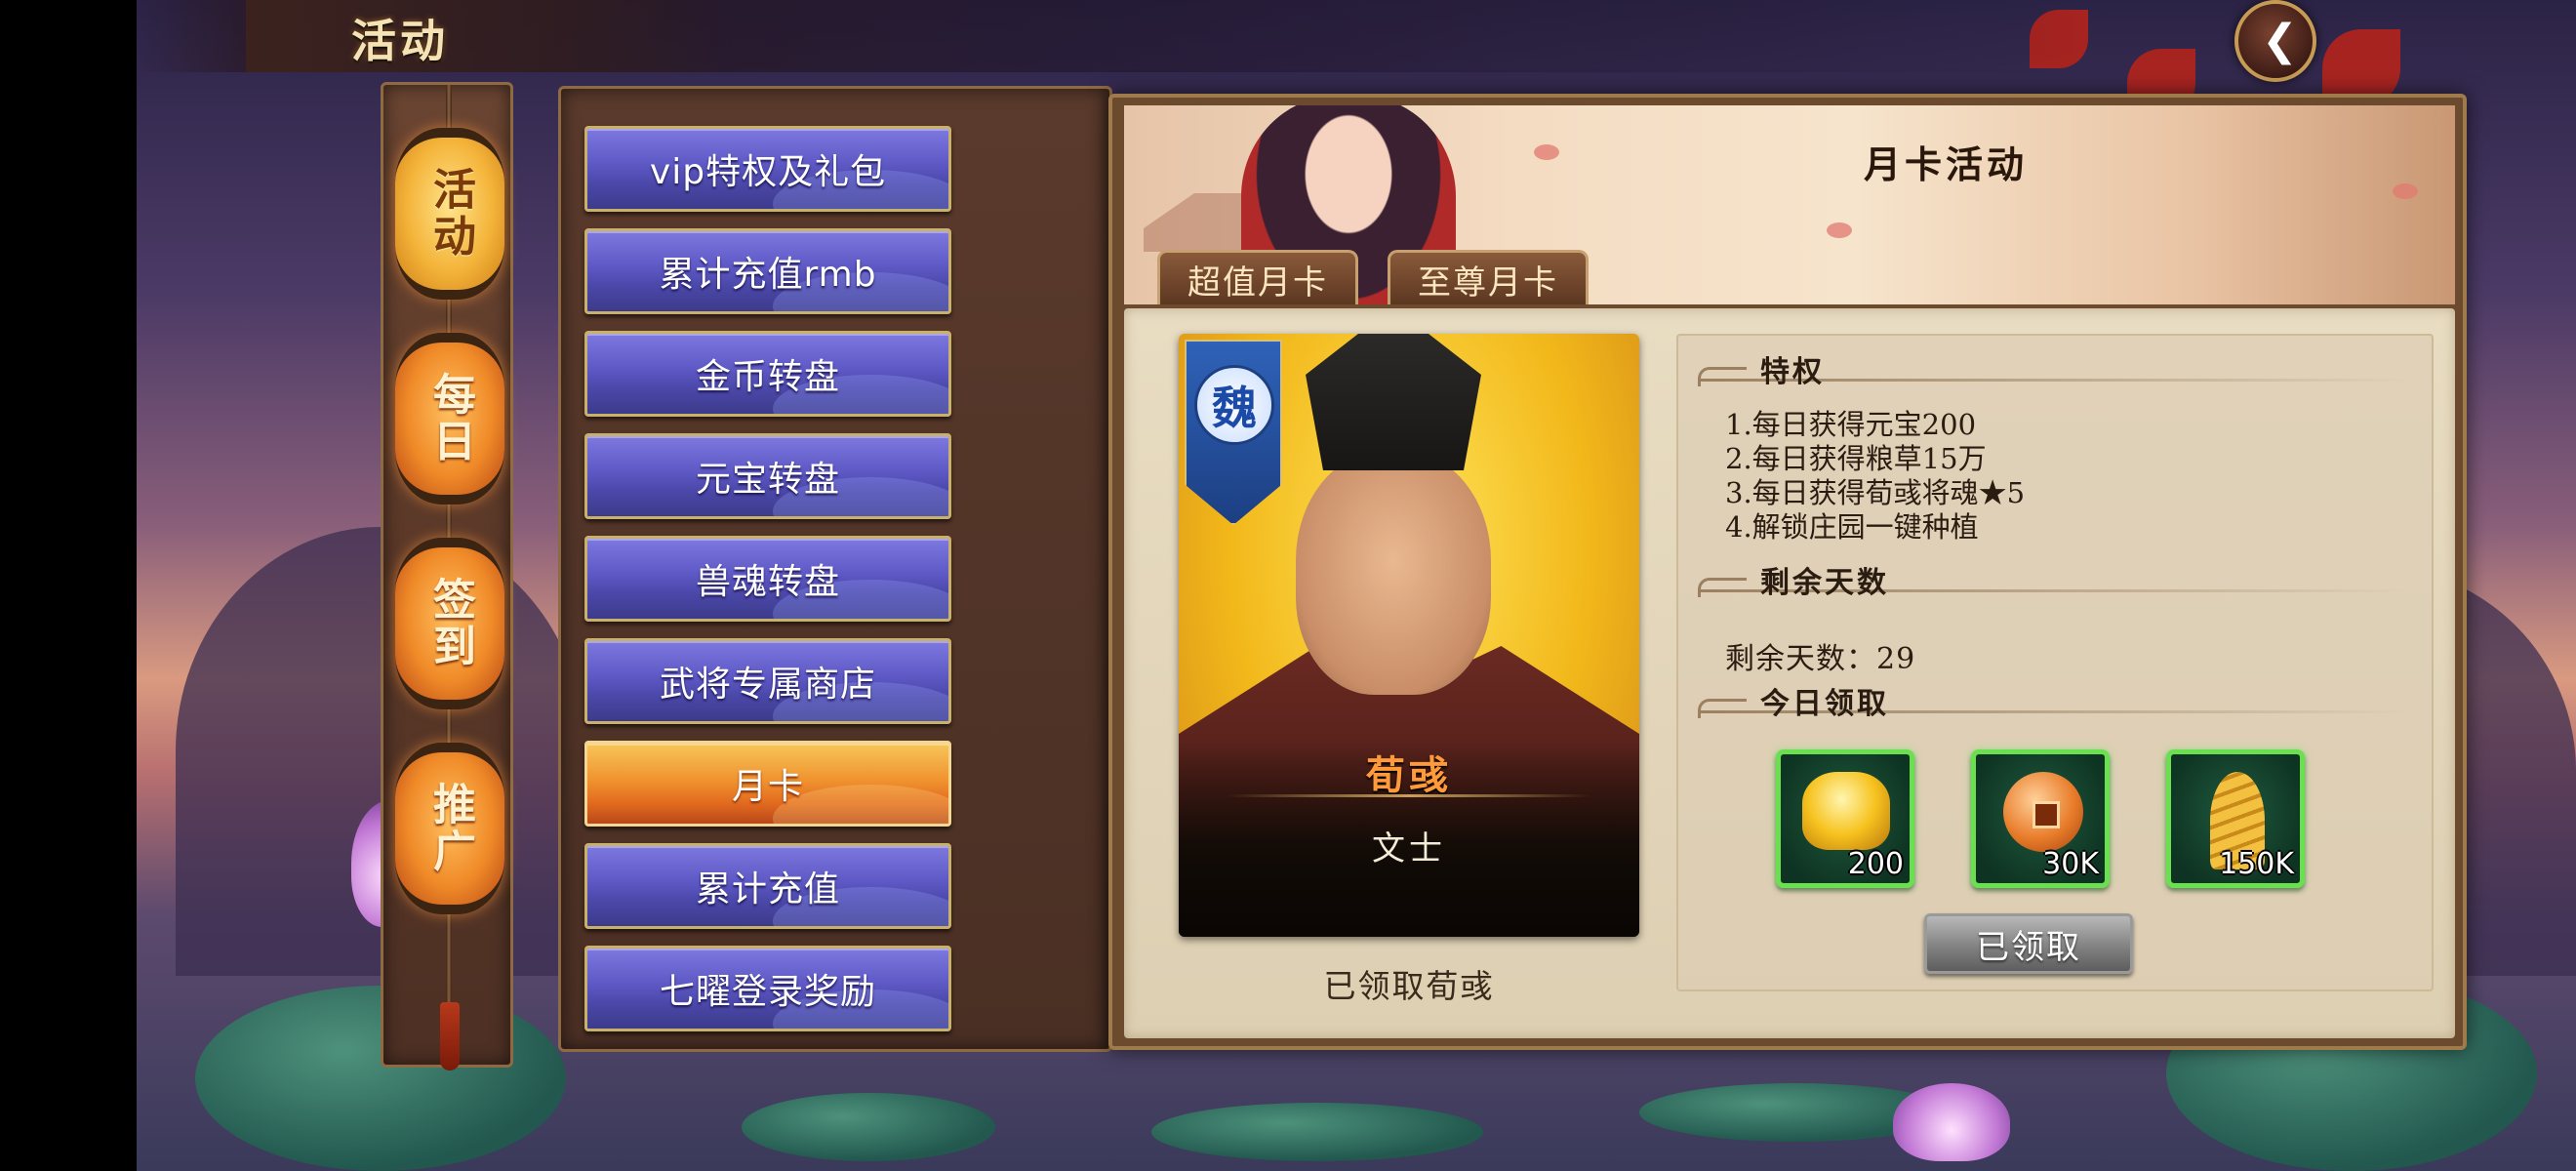 The image size is (2576, 1171). What do you see at coordinates (490, 36) in the screenshot?
I see `title-plate` at bounding box center [490, 36].